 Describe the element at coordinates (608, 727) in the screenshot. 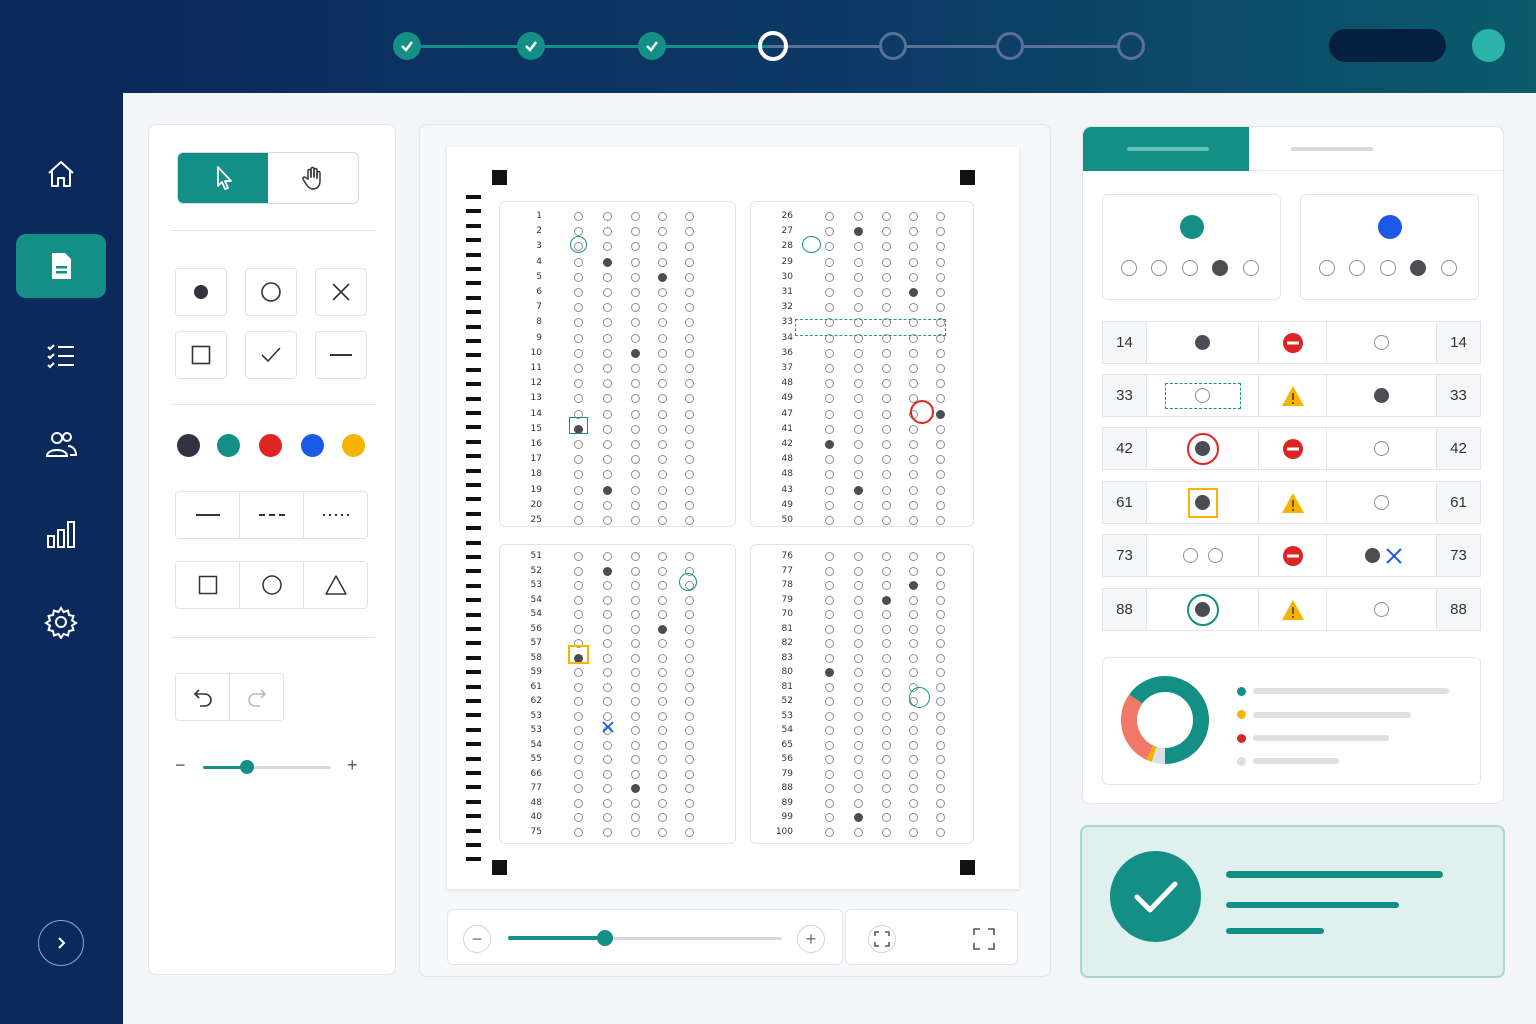

I see `blue-cross-annotation` at that location.